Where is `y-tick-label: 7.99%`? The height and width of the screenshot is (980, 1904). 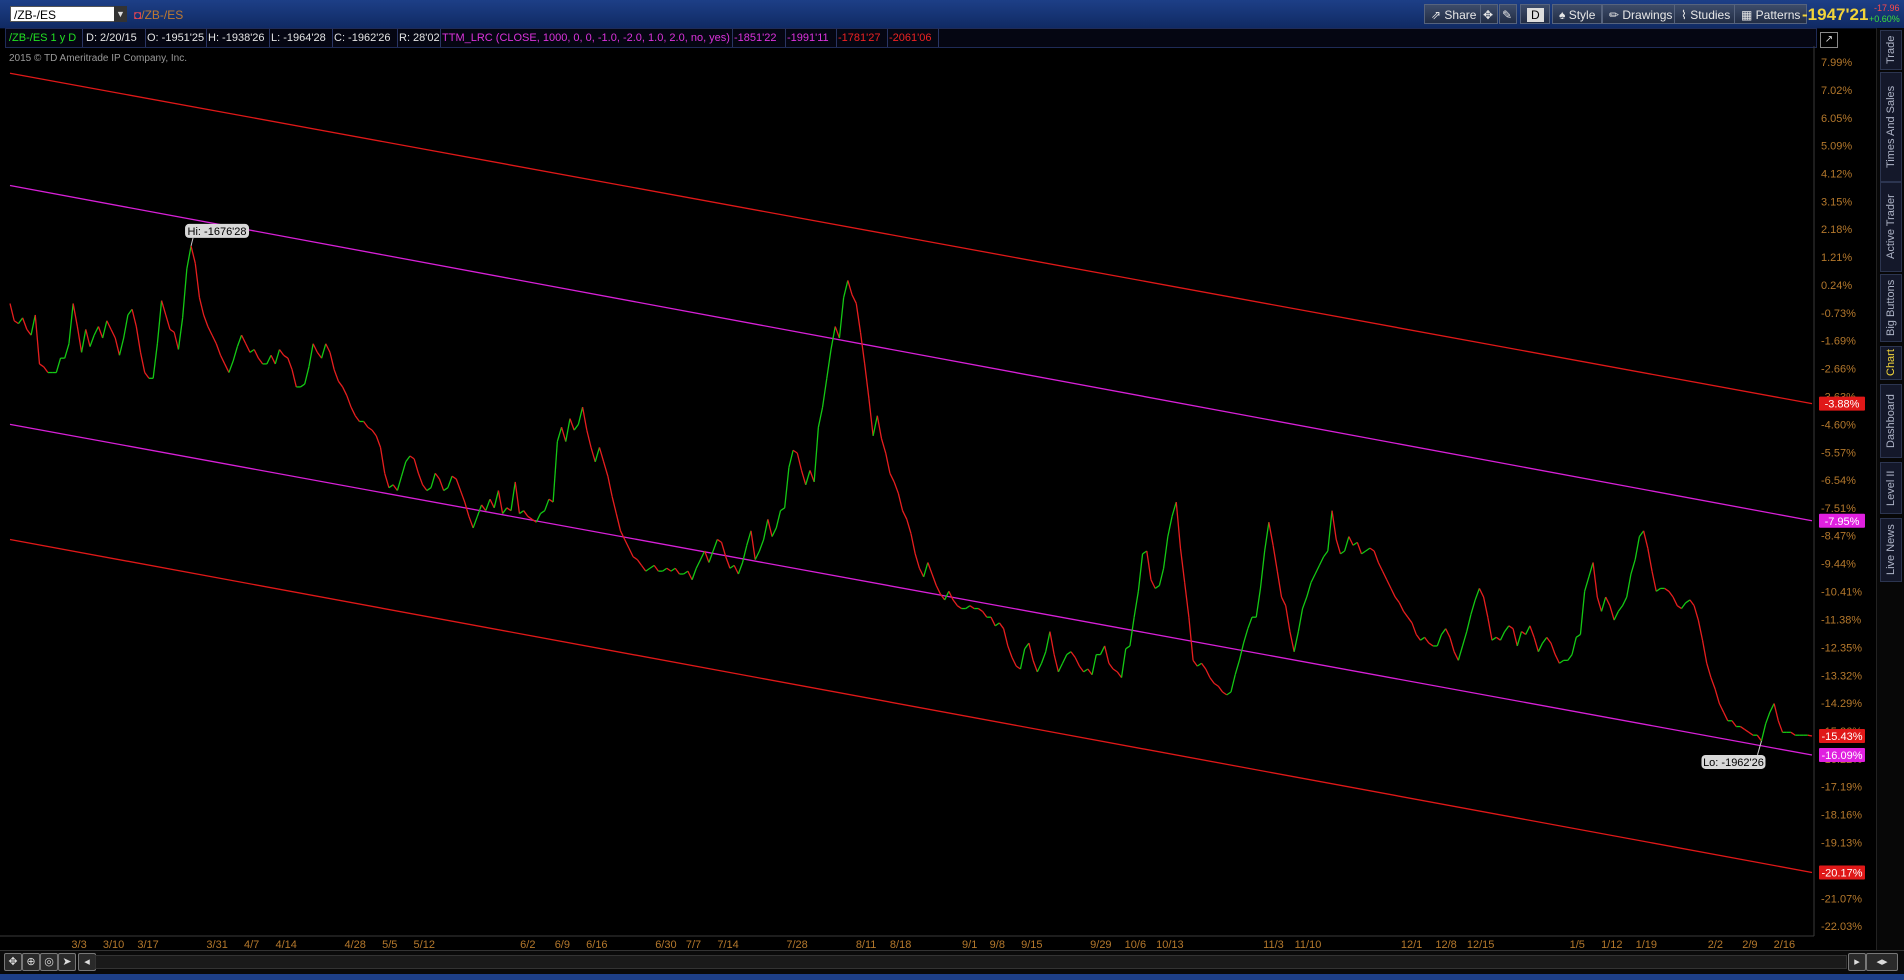 y-tick-label: 7.99% is located at coordinates (1836, 63).